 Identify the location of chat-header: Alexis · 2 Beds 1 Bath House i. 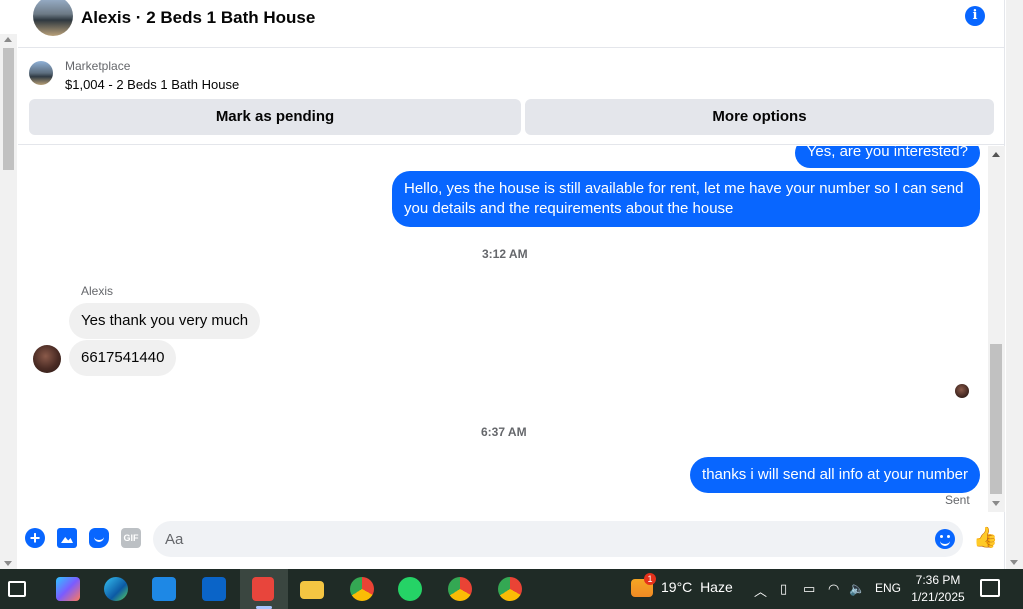
(511, 24).